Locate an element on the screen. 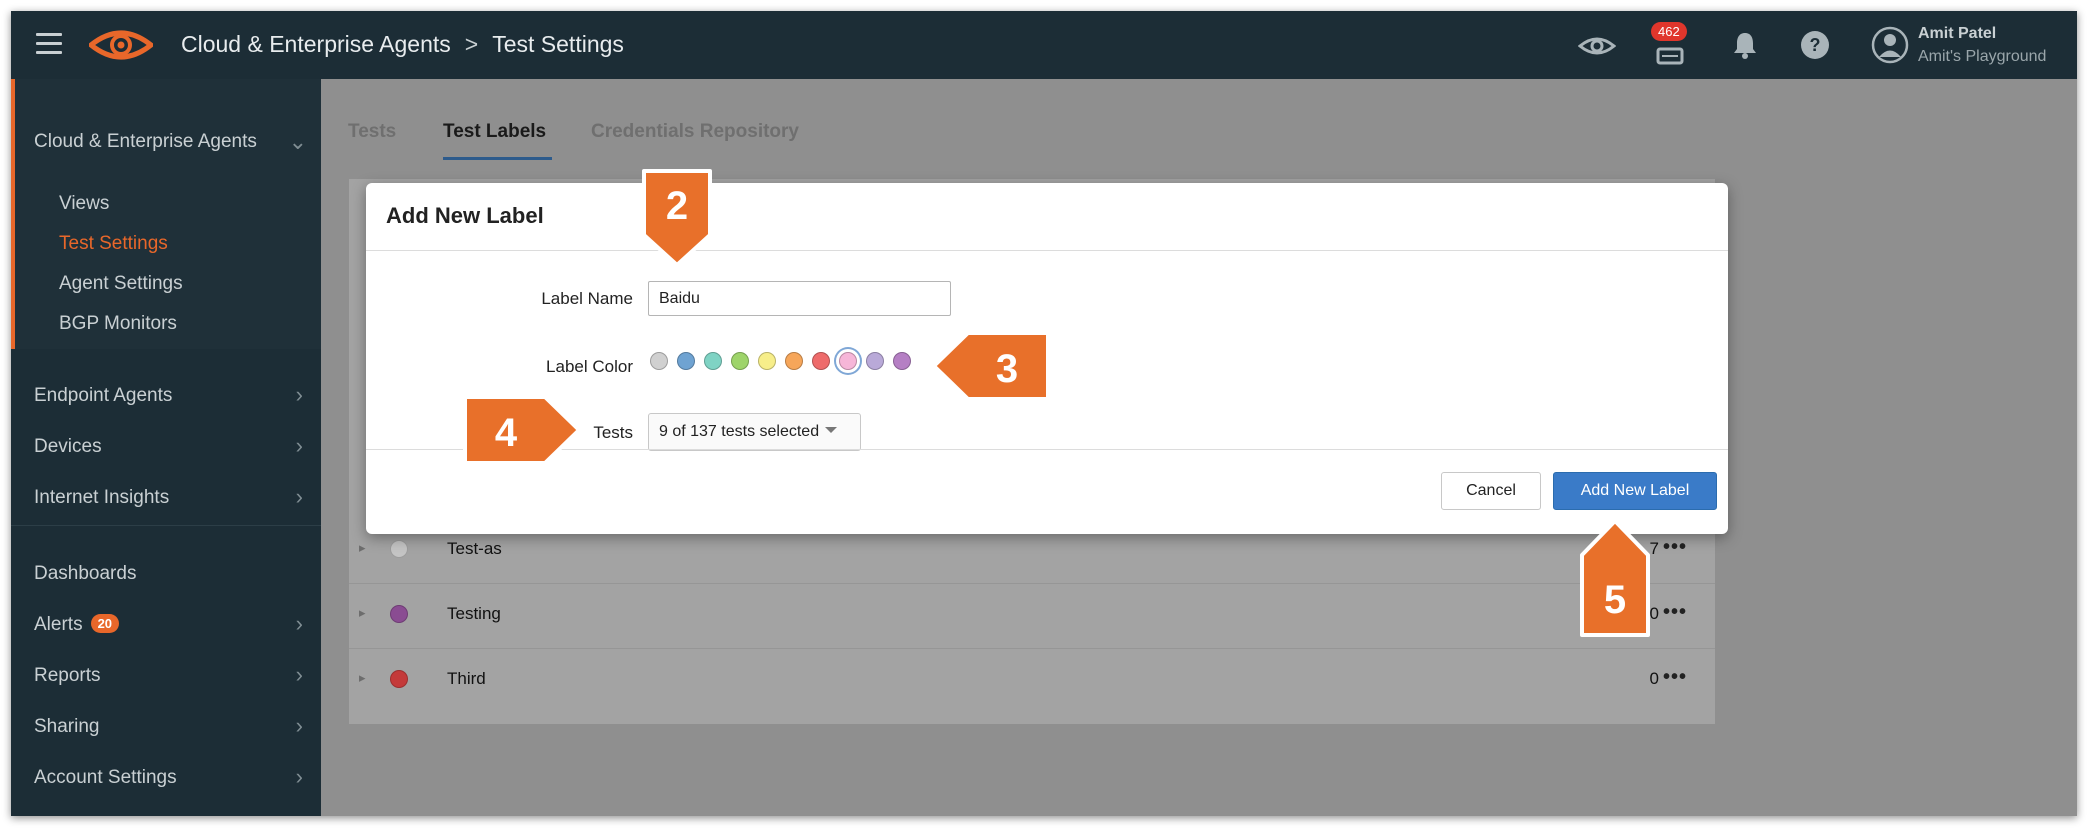 Image resolution: width=2096 pixels, height=834 pixels. label-test-count: 0 is located at coordinates (1654, 678).